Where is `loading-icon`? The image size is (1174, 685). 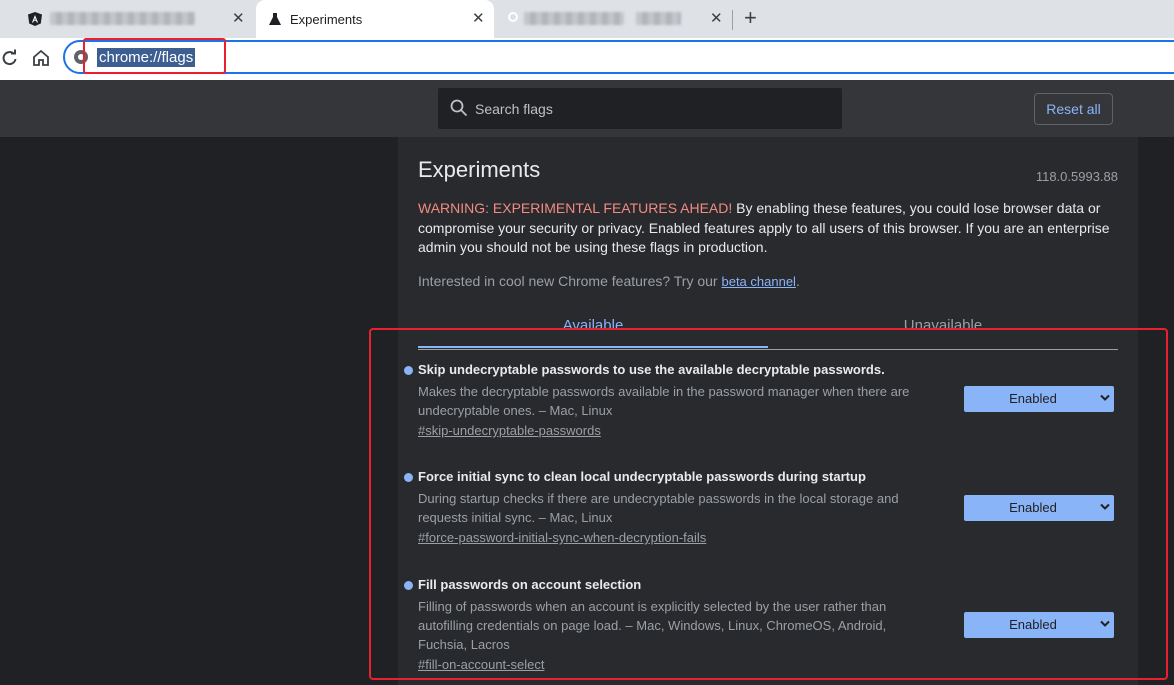 loading-icon is located at coordinates (513, 17).